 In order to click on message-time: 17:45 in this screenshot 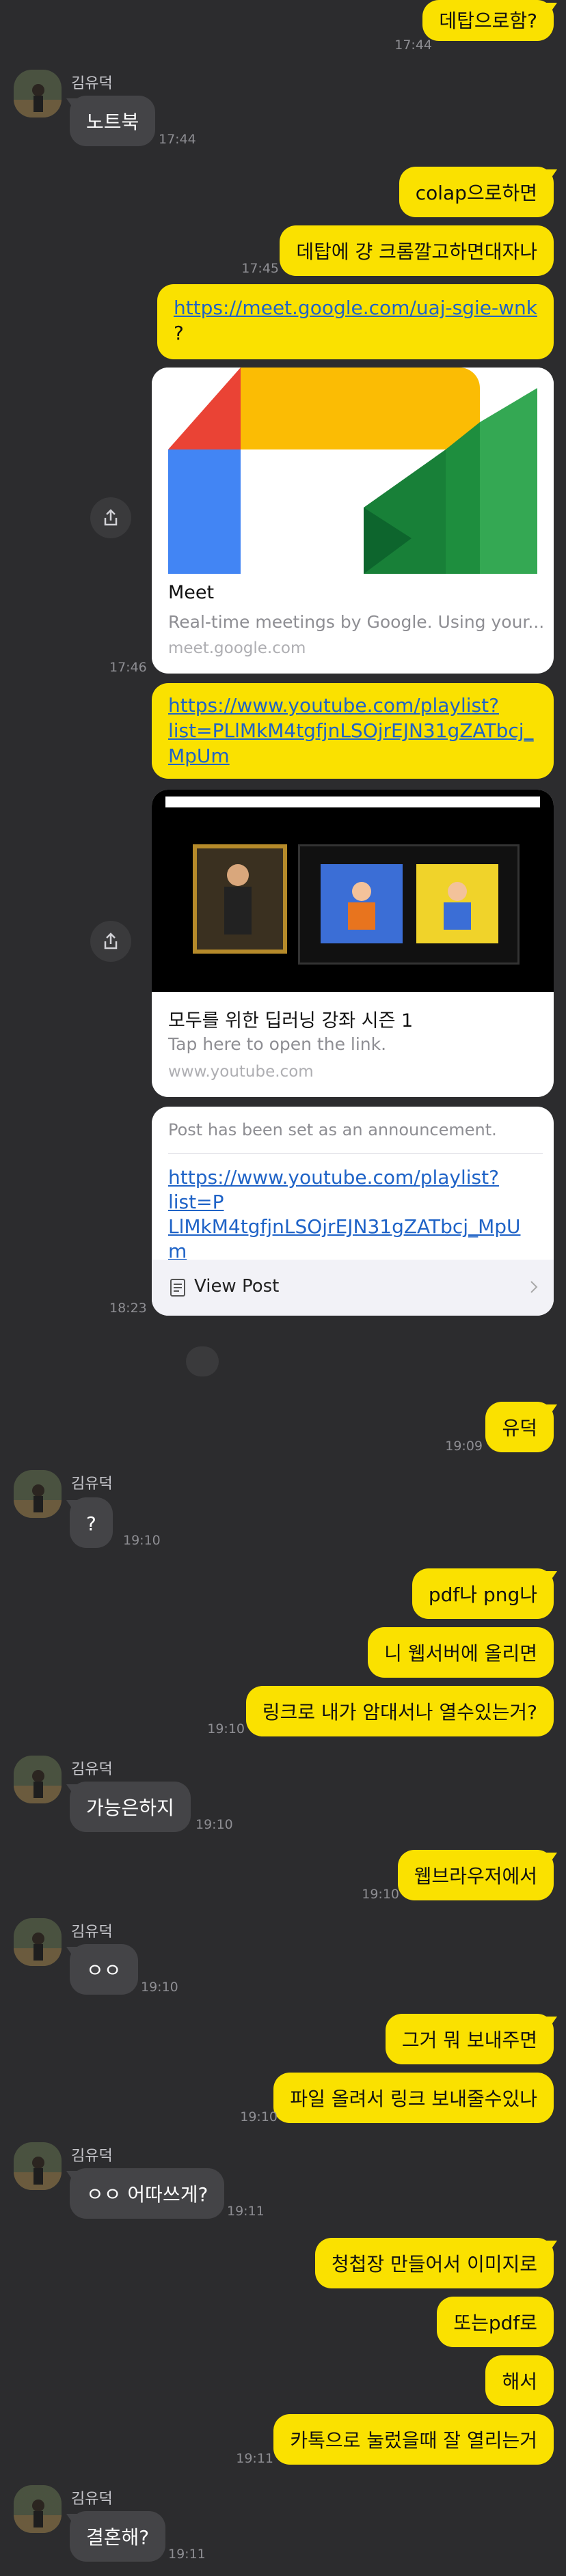, I will do `click(260, 269)`.